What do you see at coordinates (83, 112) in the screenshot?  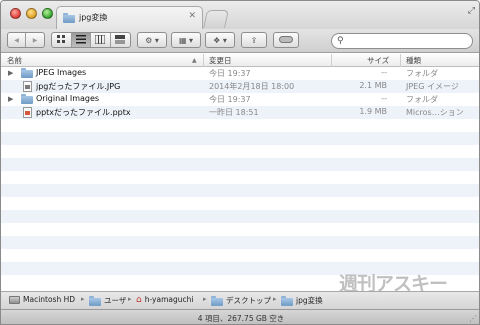 I see `file-name: pptxだったファイル.pptx` at bounding box center [83, 112].